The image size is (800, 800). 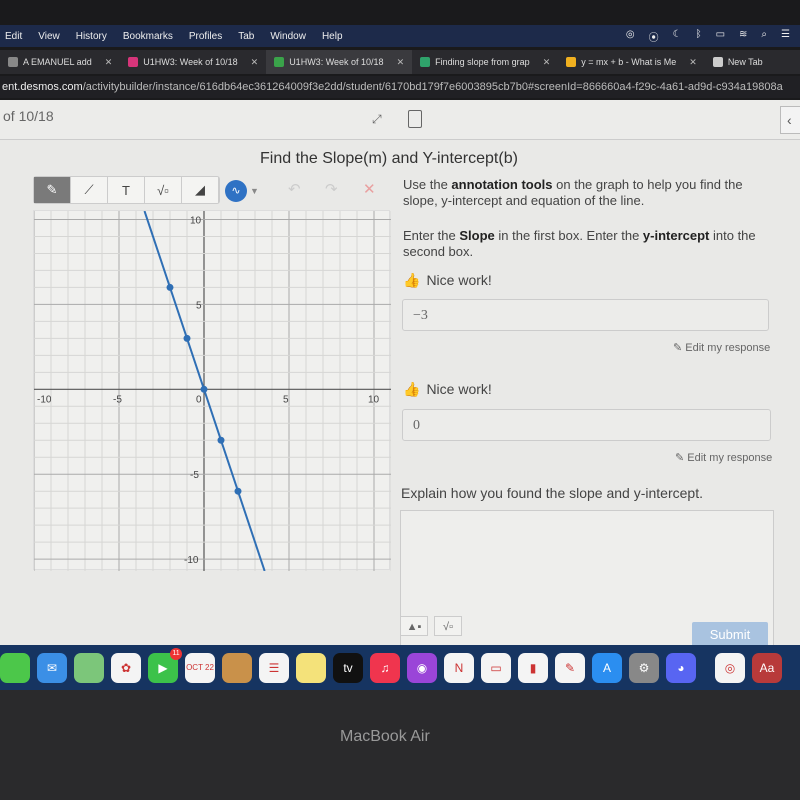 I want to click on laptop-bezel: MacBook Air, so click(x=400, y=745).